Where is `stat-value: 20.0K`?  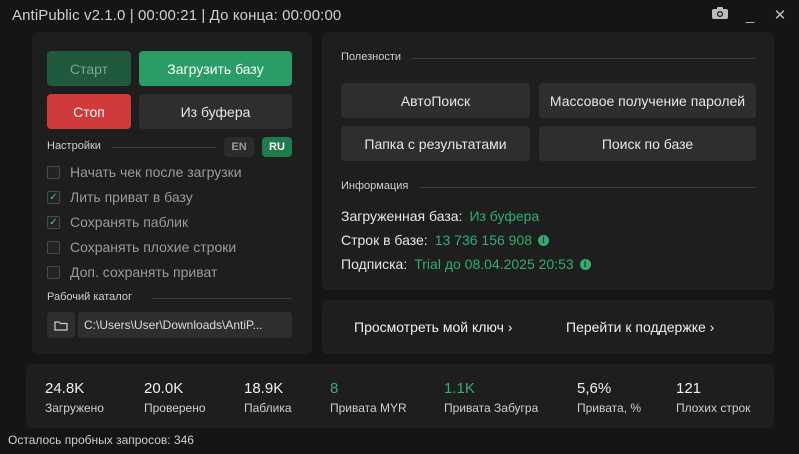 stat-value: 20.0K is located at coordinates (164, 388).